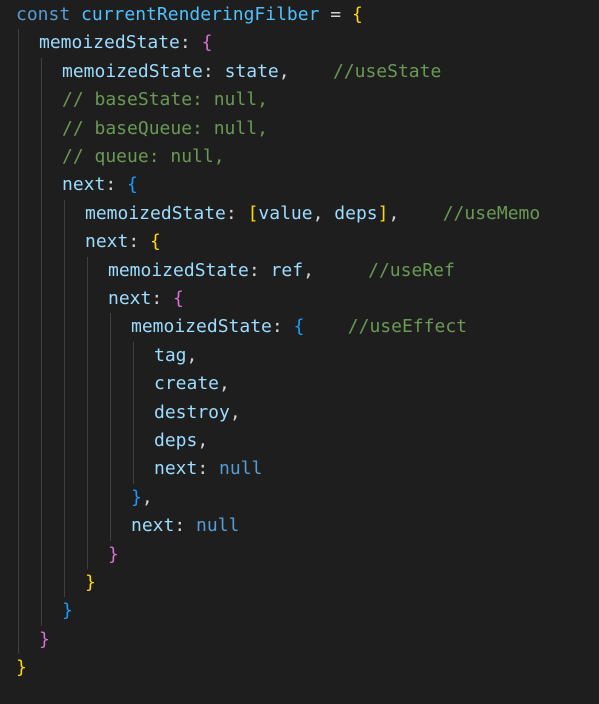  Describe the element at coordinates (200, 14) in the screenshot. I see `code-token: currentRenderingFilber` at that location.